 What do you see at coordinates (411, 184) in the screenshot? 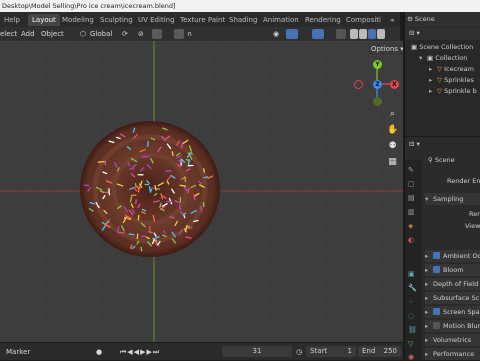
I see `render-tab-icon: ▢` at bounding box center [411, 184].